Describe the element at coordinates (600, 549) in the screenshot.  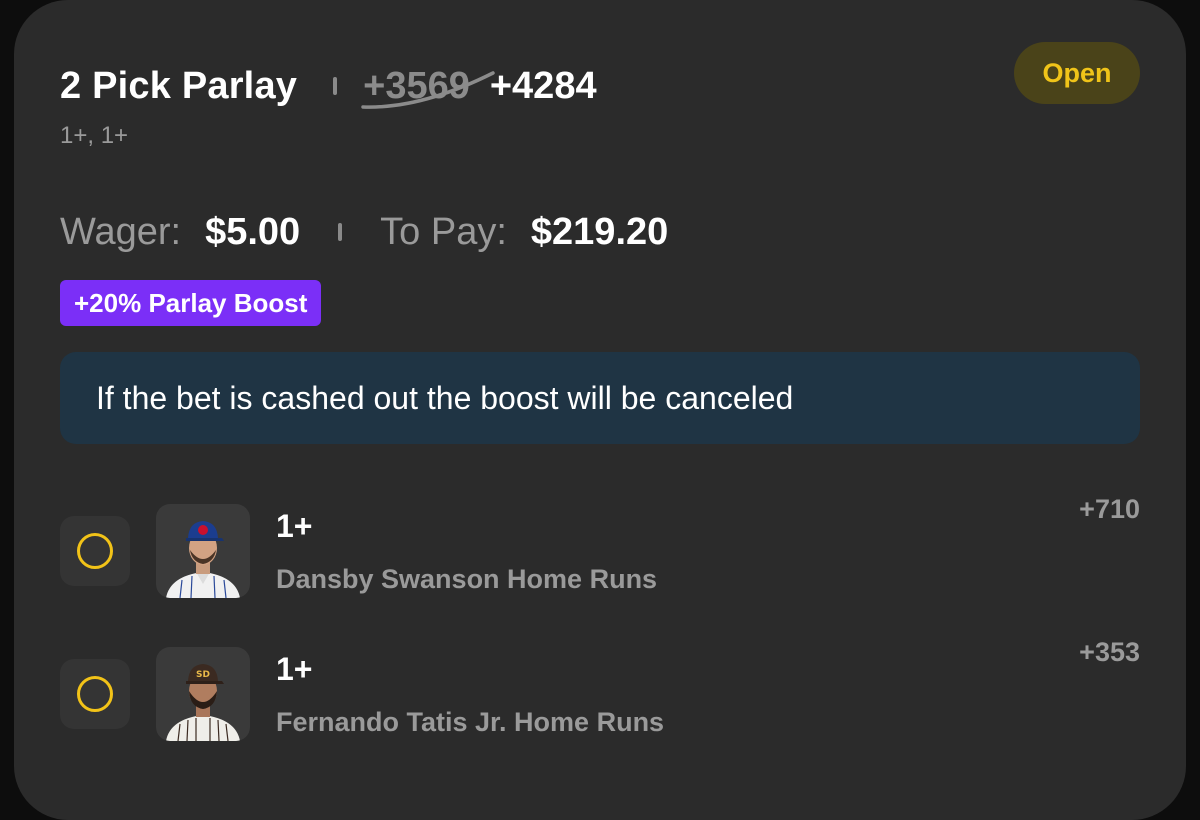
I see `bet-leg: 1+ Dansby Swanson Home Runs +710` at that location.